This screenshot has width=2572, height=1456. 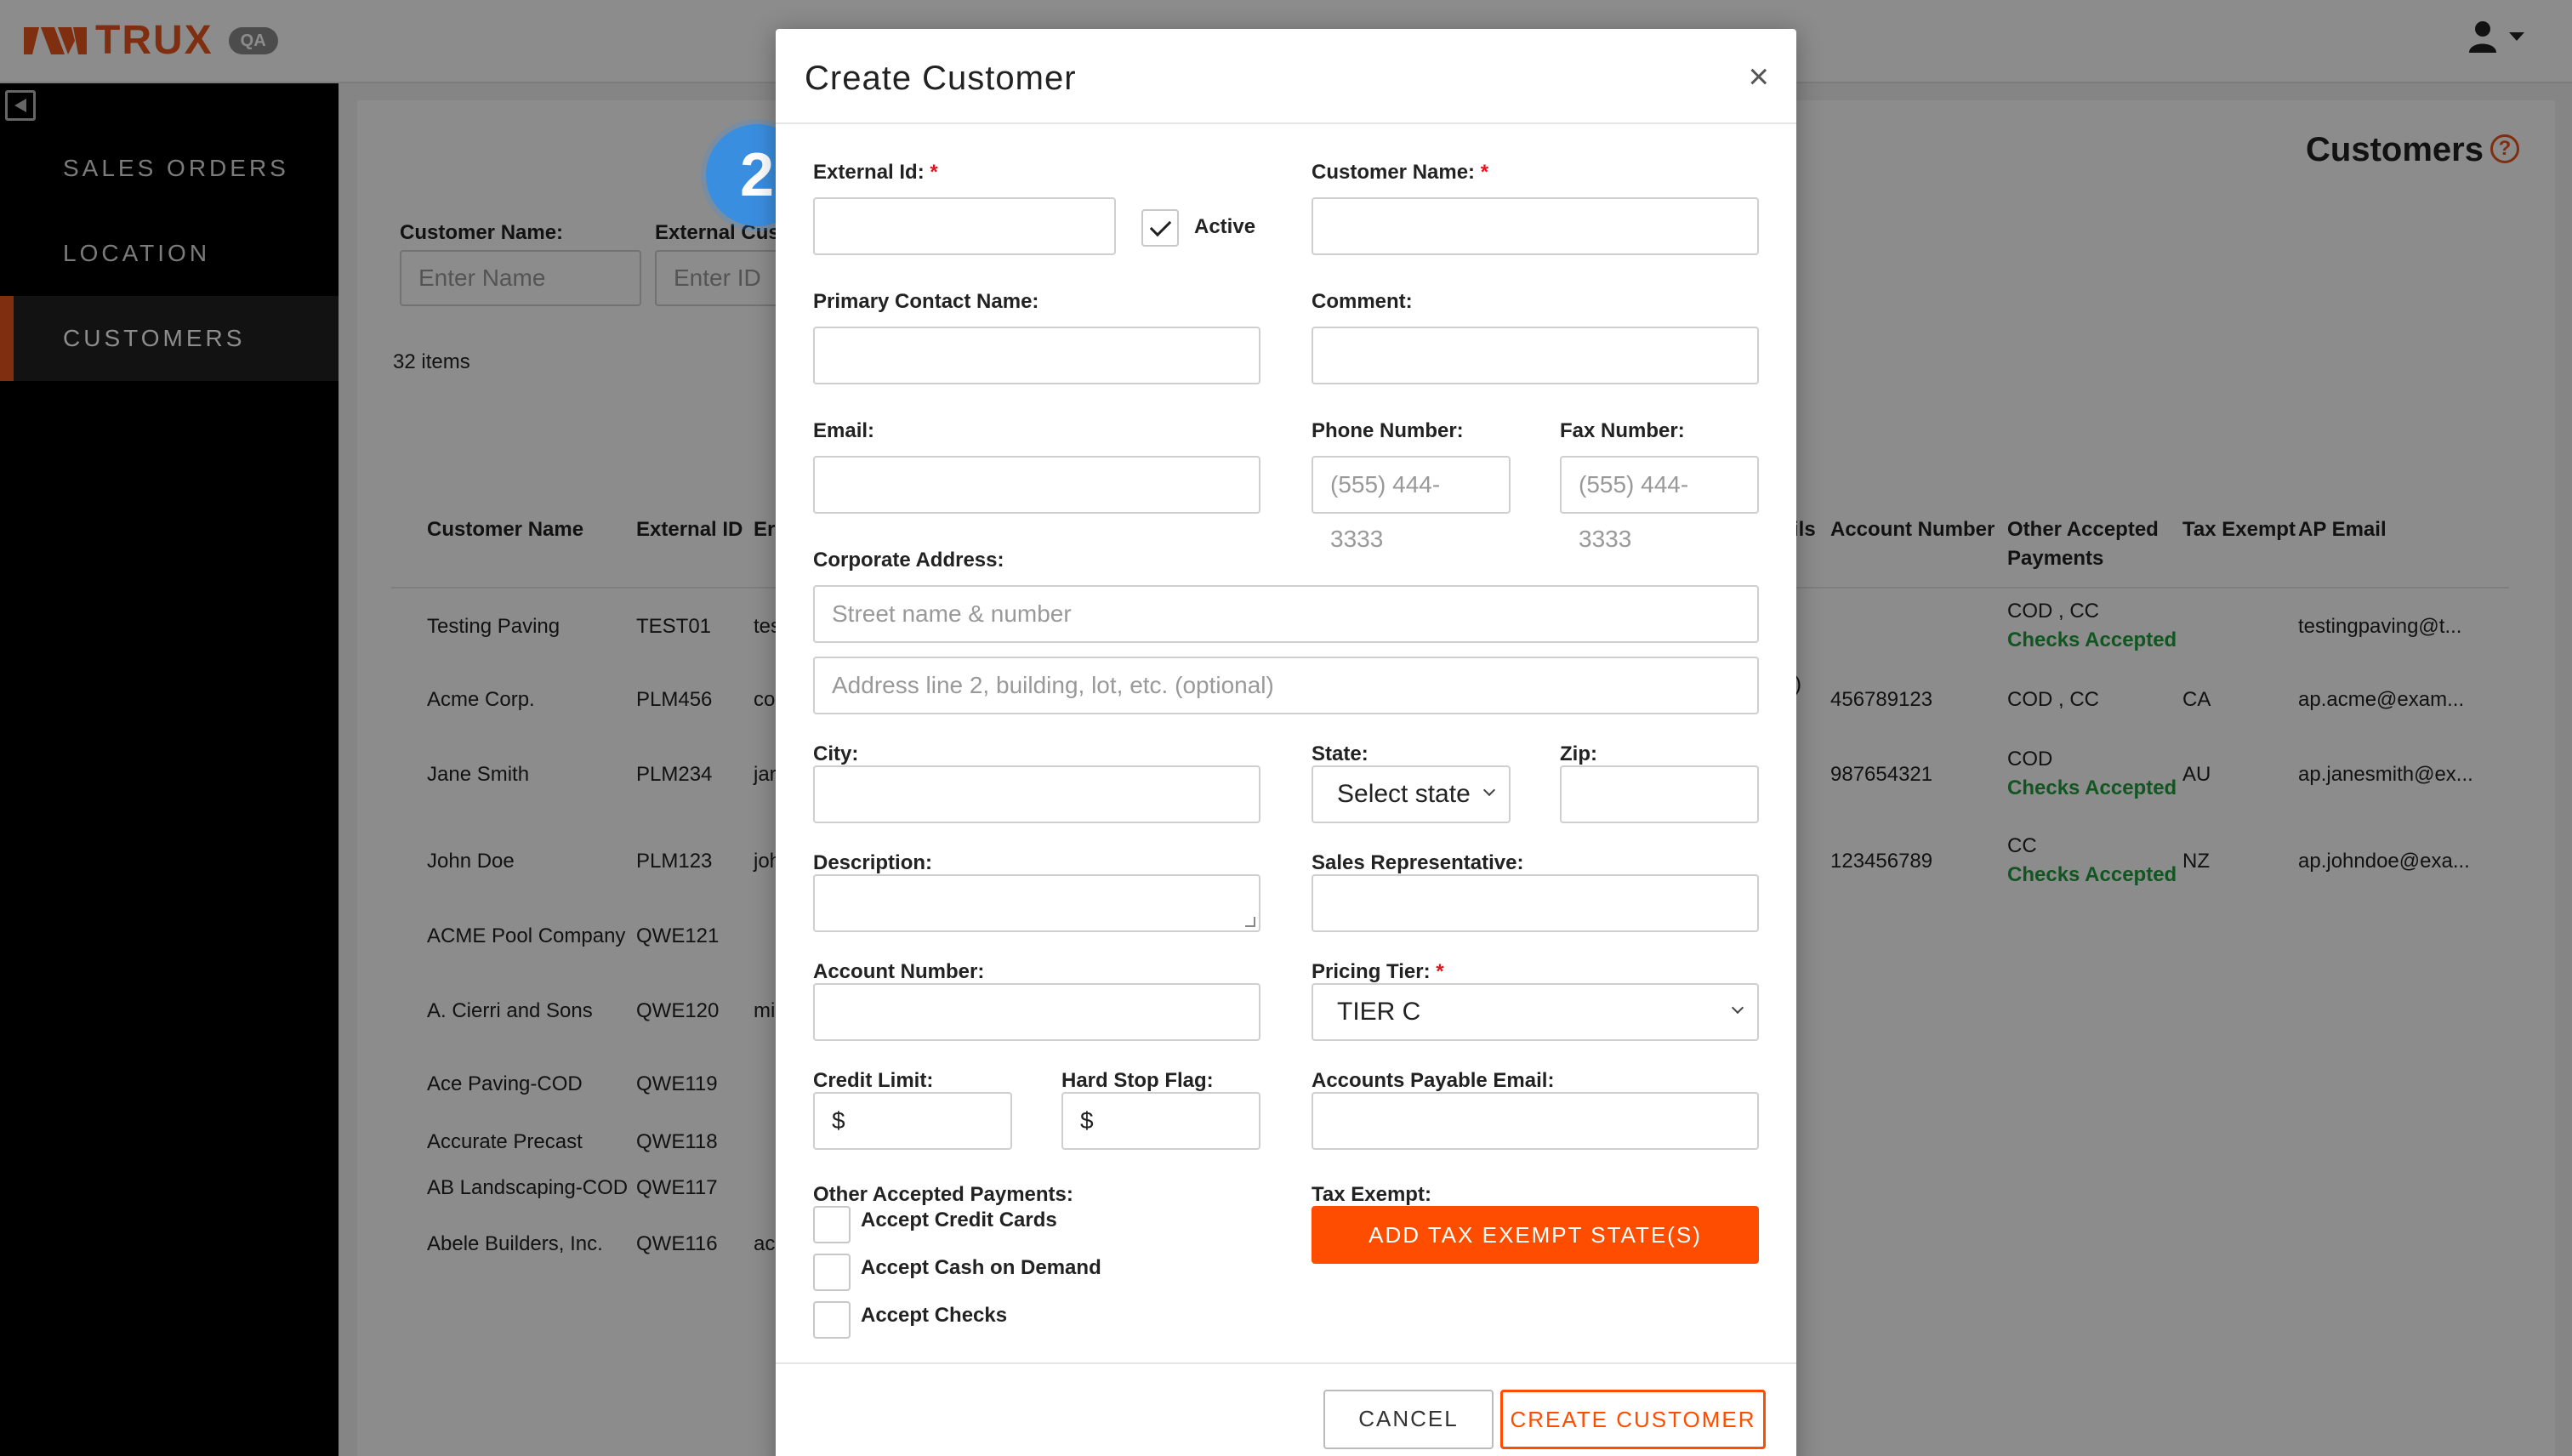 I want to click on sales-rep-input, so click(x=1536, y=903).